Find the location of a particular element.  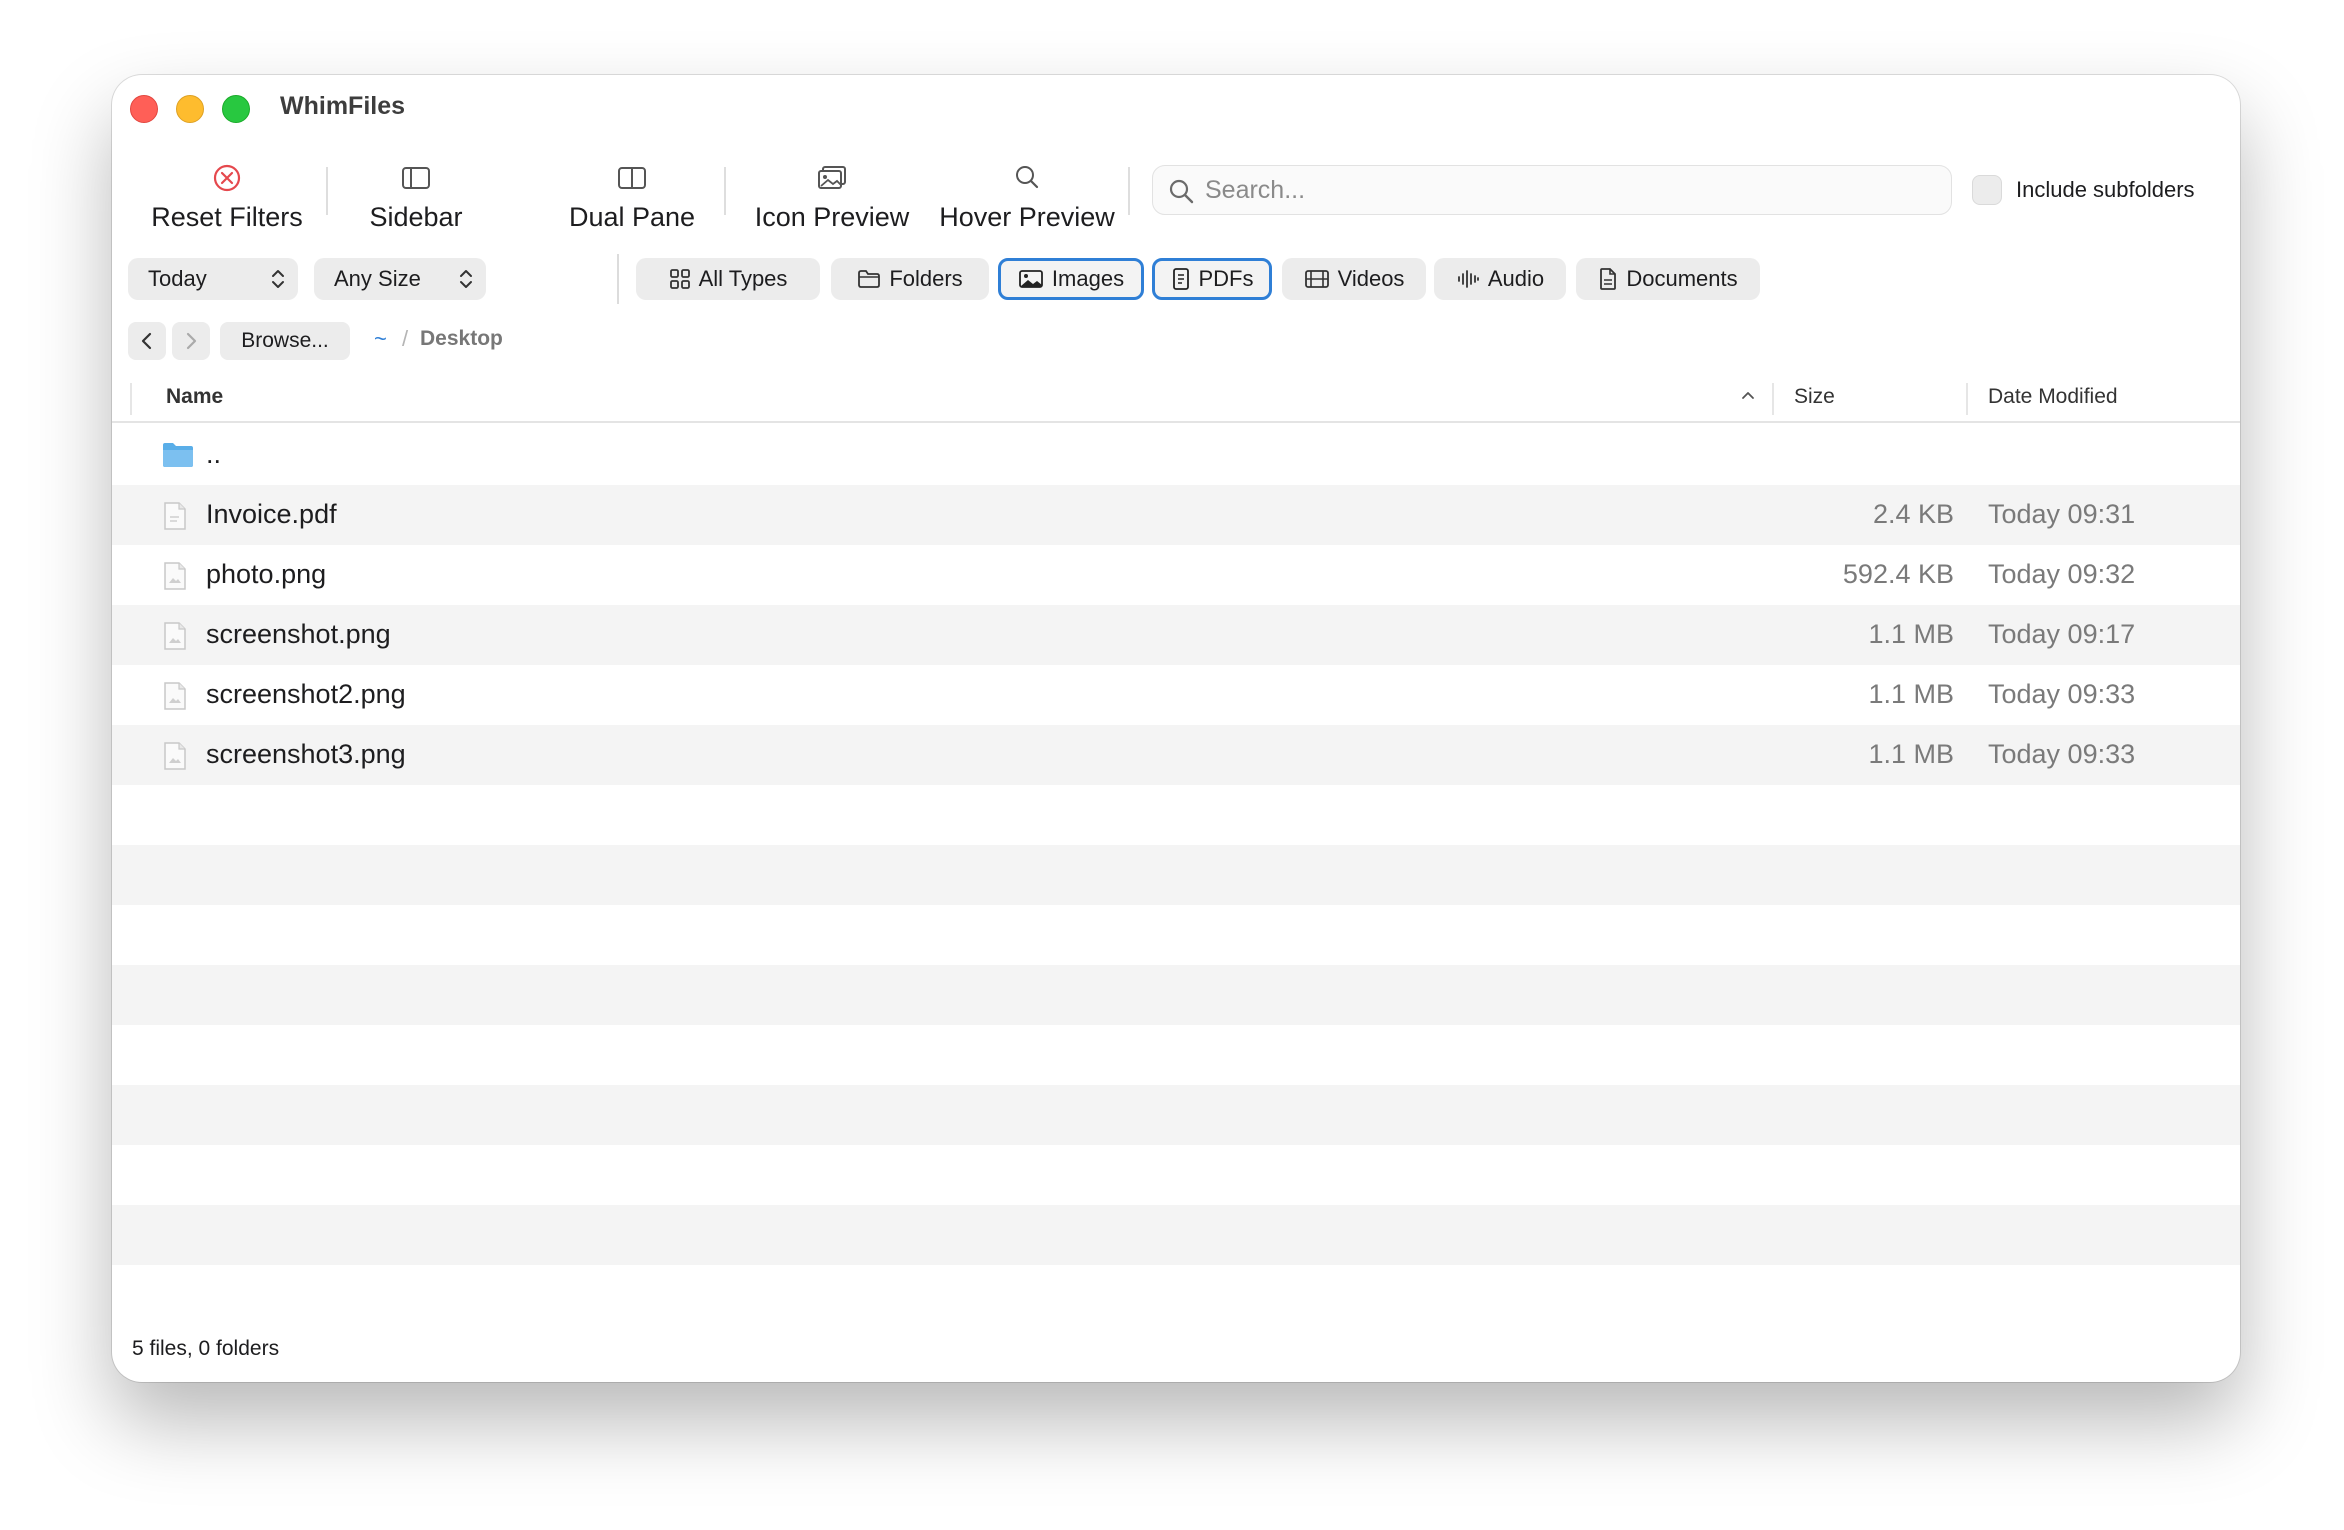

file-size: 592.4 KB is located at coordinates (1898, 574).